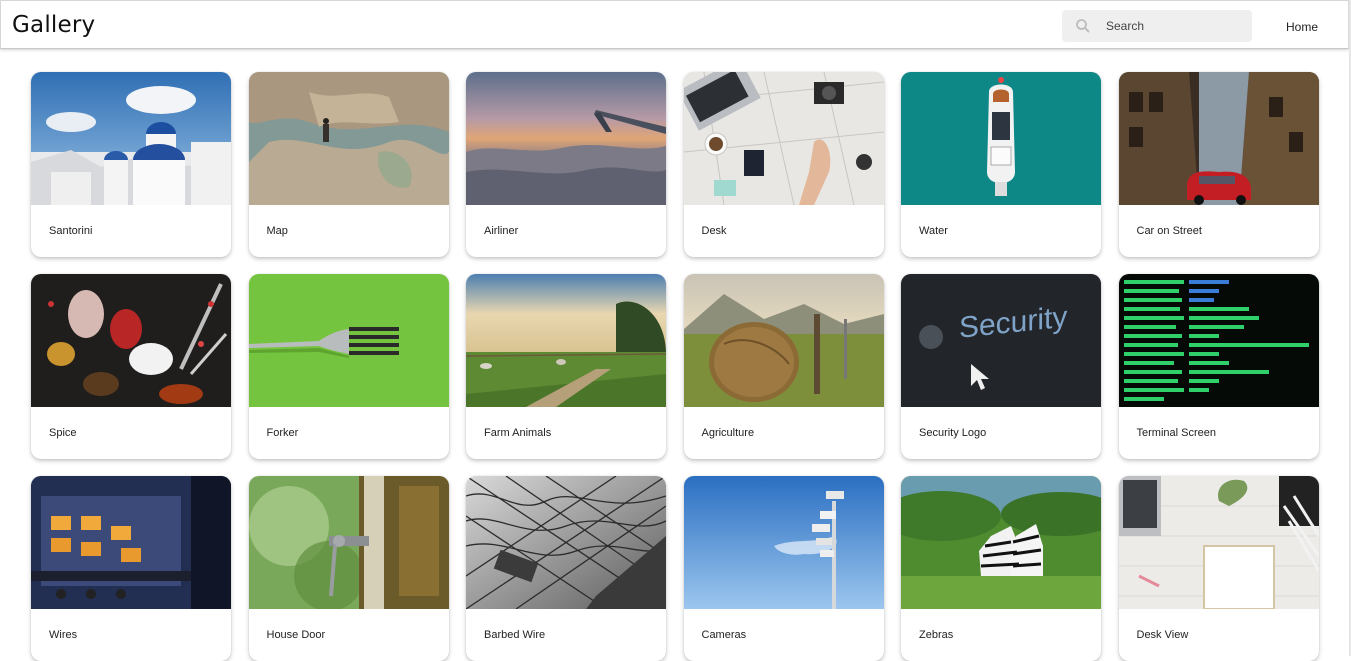 The width and height of the screenshot is (1351, 661). I want to click on card-label: Map, so click(277, 231).